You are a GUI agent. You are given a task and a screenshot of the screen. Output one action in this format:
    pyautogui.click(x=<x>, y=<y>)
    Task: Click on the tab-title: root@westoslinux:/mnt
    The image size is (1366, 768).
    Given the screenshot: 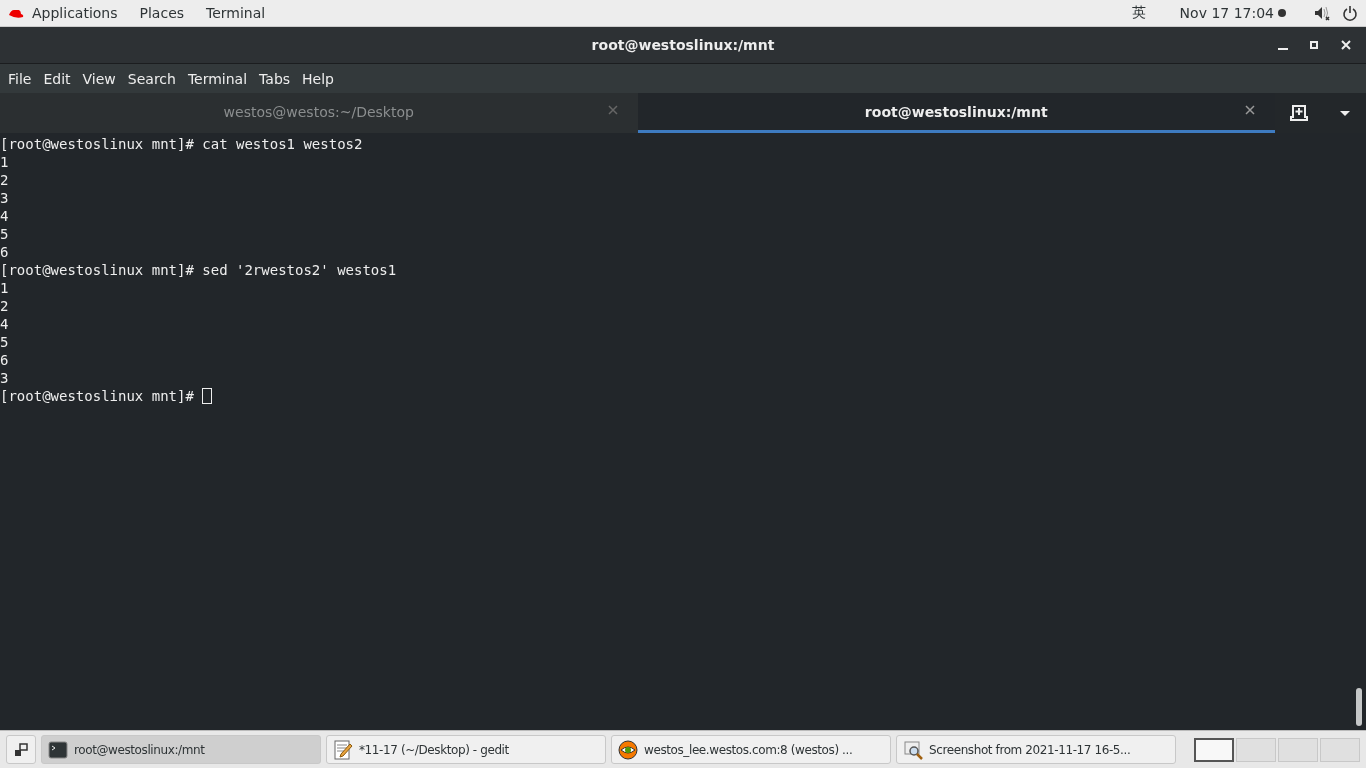 What is the action you would take?
    pyautogui.click(x=956, y=111)
    